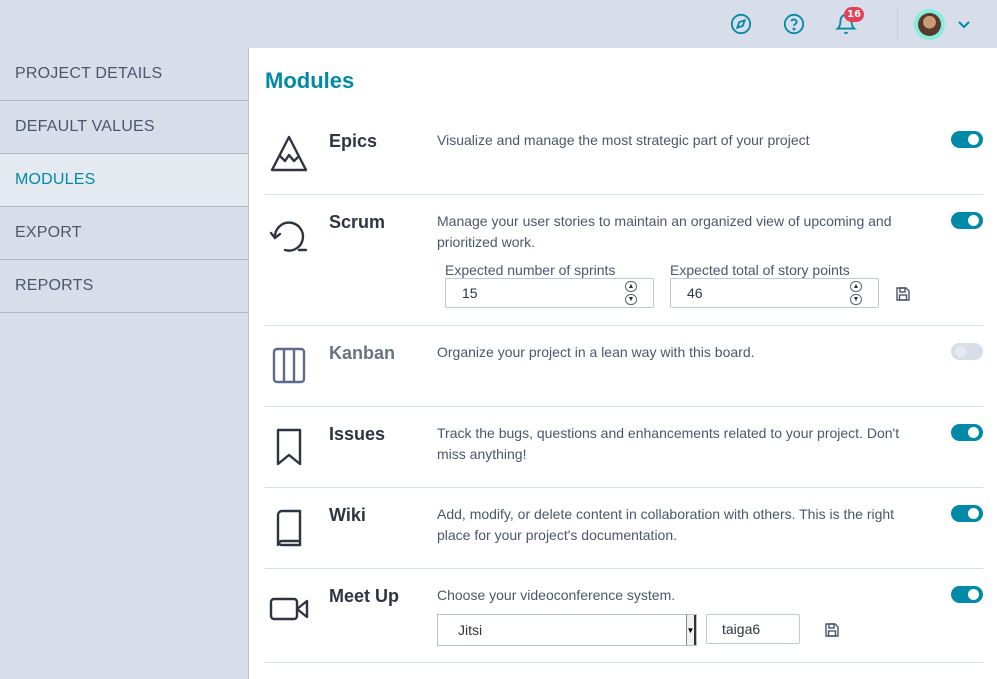 Image resolution: width=997 pixels, height=679 pixels. Describe the element at coordinates (470, 293) in the screenshot. I see `sprints-value: 15` at that location.